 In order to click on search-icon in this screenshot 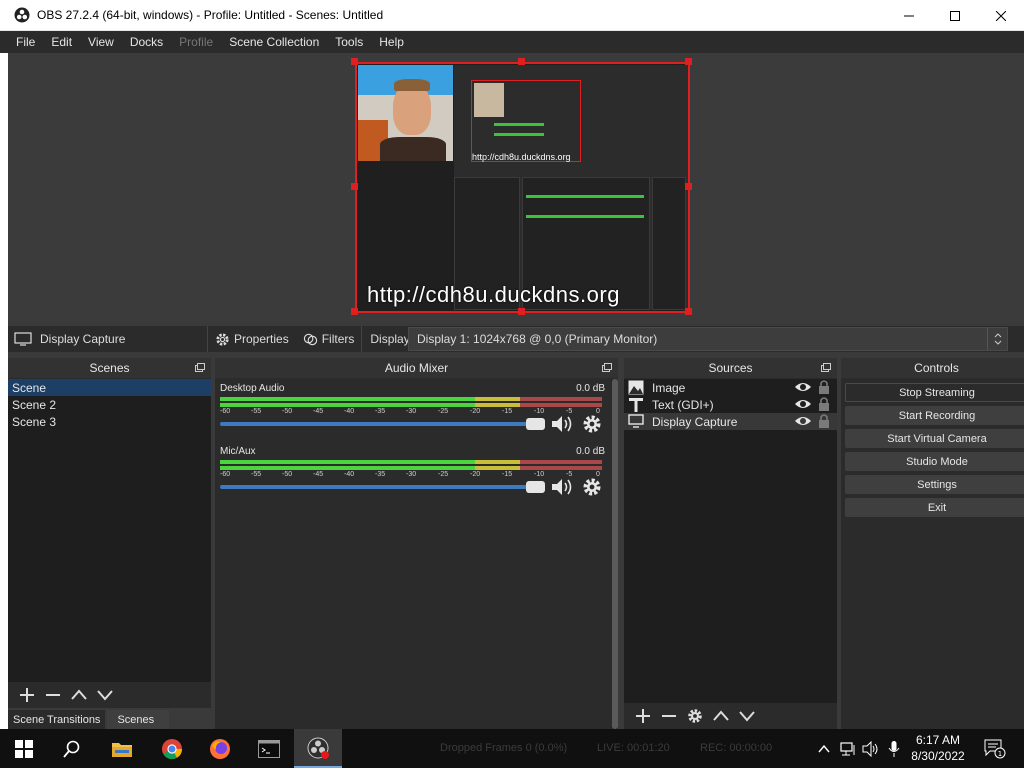, I will do `click(71, 749)`.